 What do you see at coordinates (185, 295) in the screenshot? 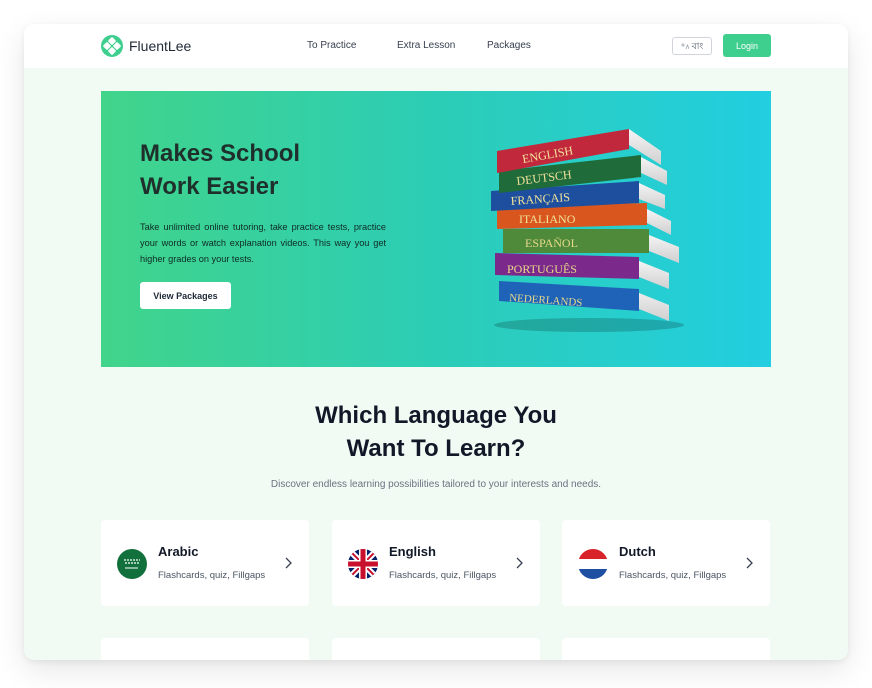
I see `view-packages-button: View Packages` at bounding box center [185, 295].